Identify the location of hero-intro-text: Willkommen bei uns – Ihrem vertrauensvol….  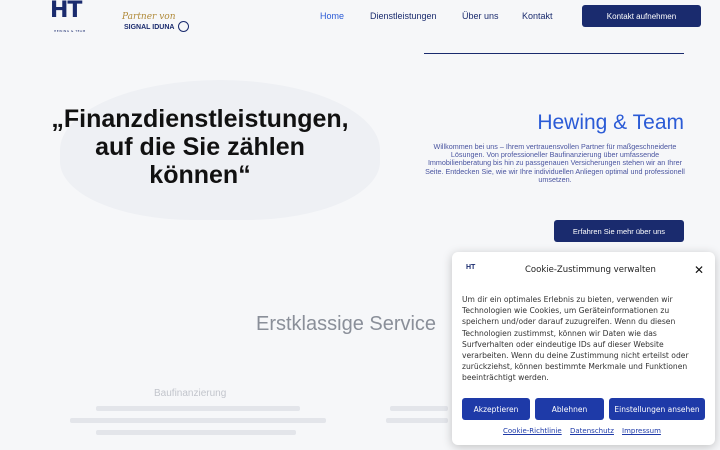
(555, 163).